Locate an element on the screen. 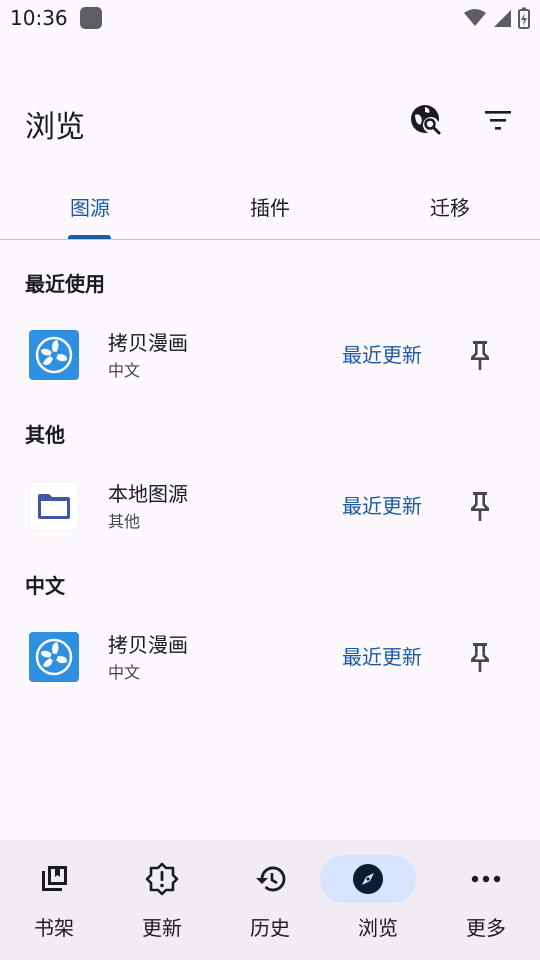  nav-item-browse: 浏览 is located at coordinates (376, 900).